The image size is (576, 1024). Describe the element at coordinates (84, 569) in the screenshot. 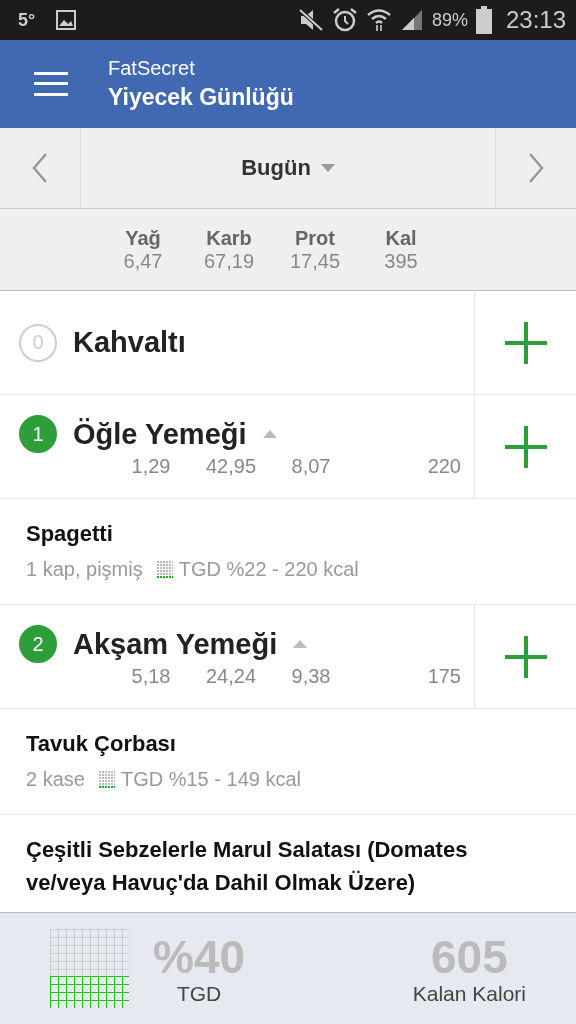

I see `food-portion: 1 kap, pişmiş` at that location.